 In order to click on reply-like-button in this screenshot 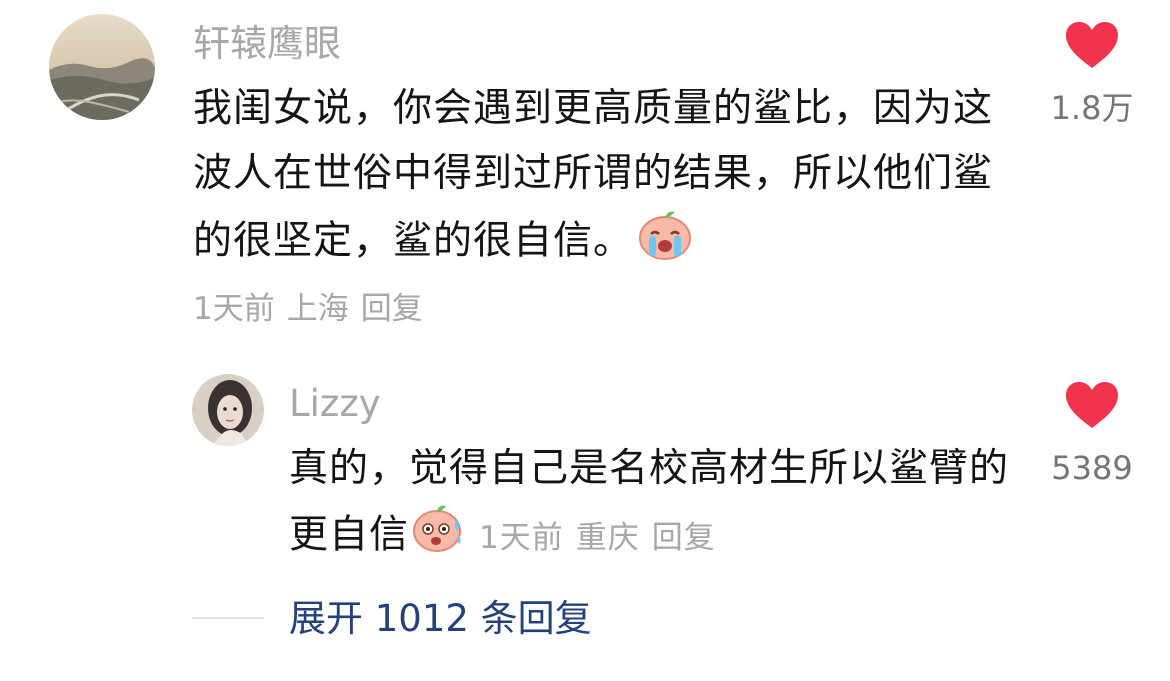, I will do `click(1092, 405)`.